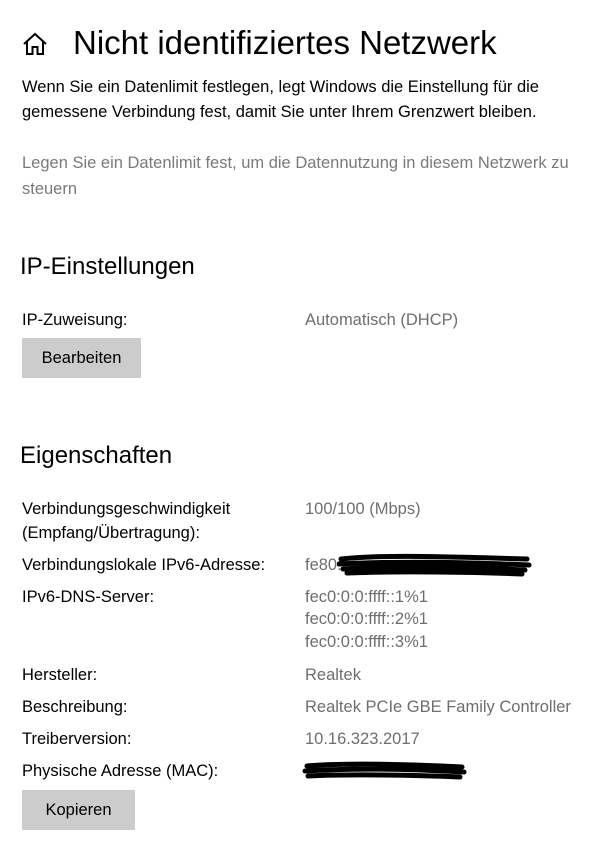 This screenshot has height=844, width=601. I want to click on home-icon, so click(35, 44).